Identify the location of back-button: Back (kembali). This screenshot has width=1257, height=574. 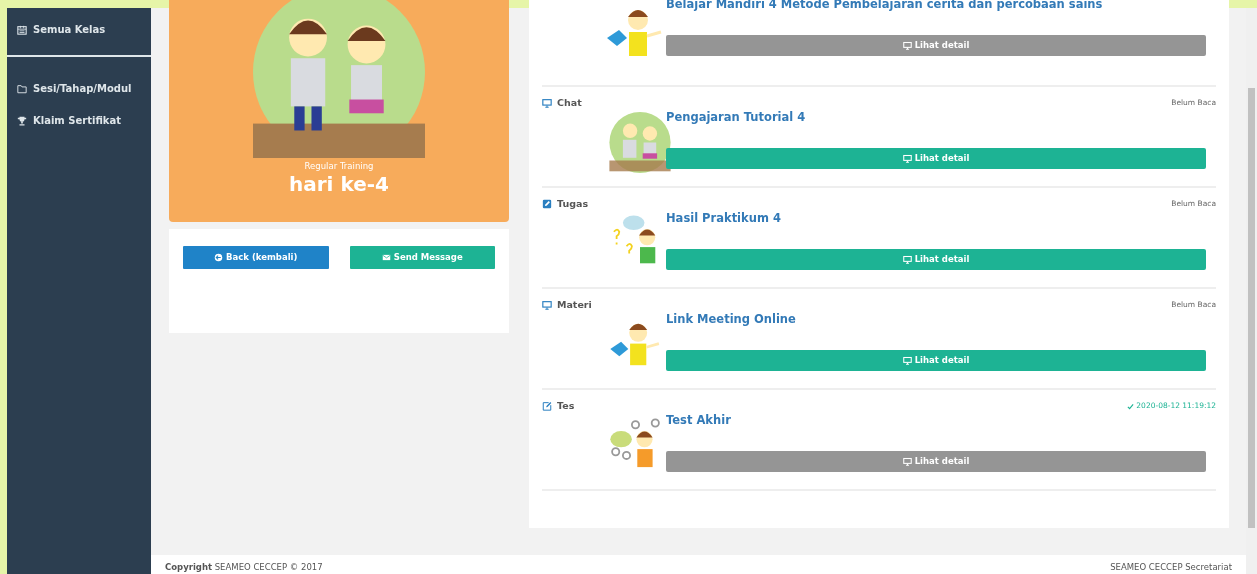
(256, 257).